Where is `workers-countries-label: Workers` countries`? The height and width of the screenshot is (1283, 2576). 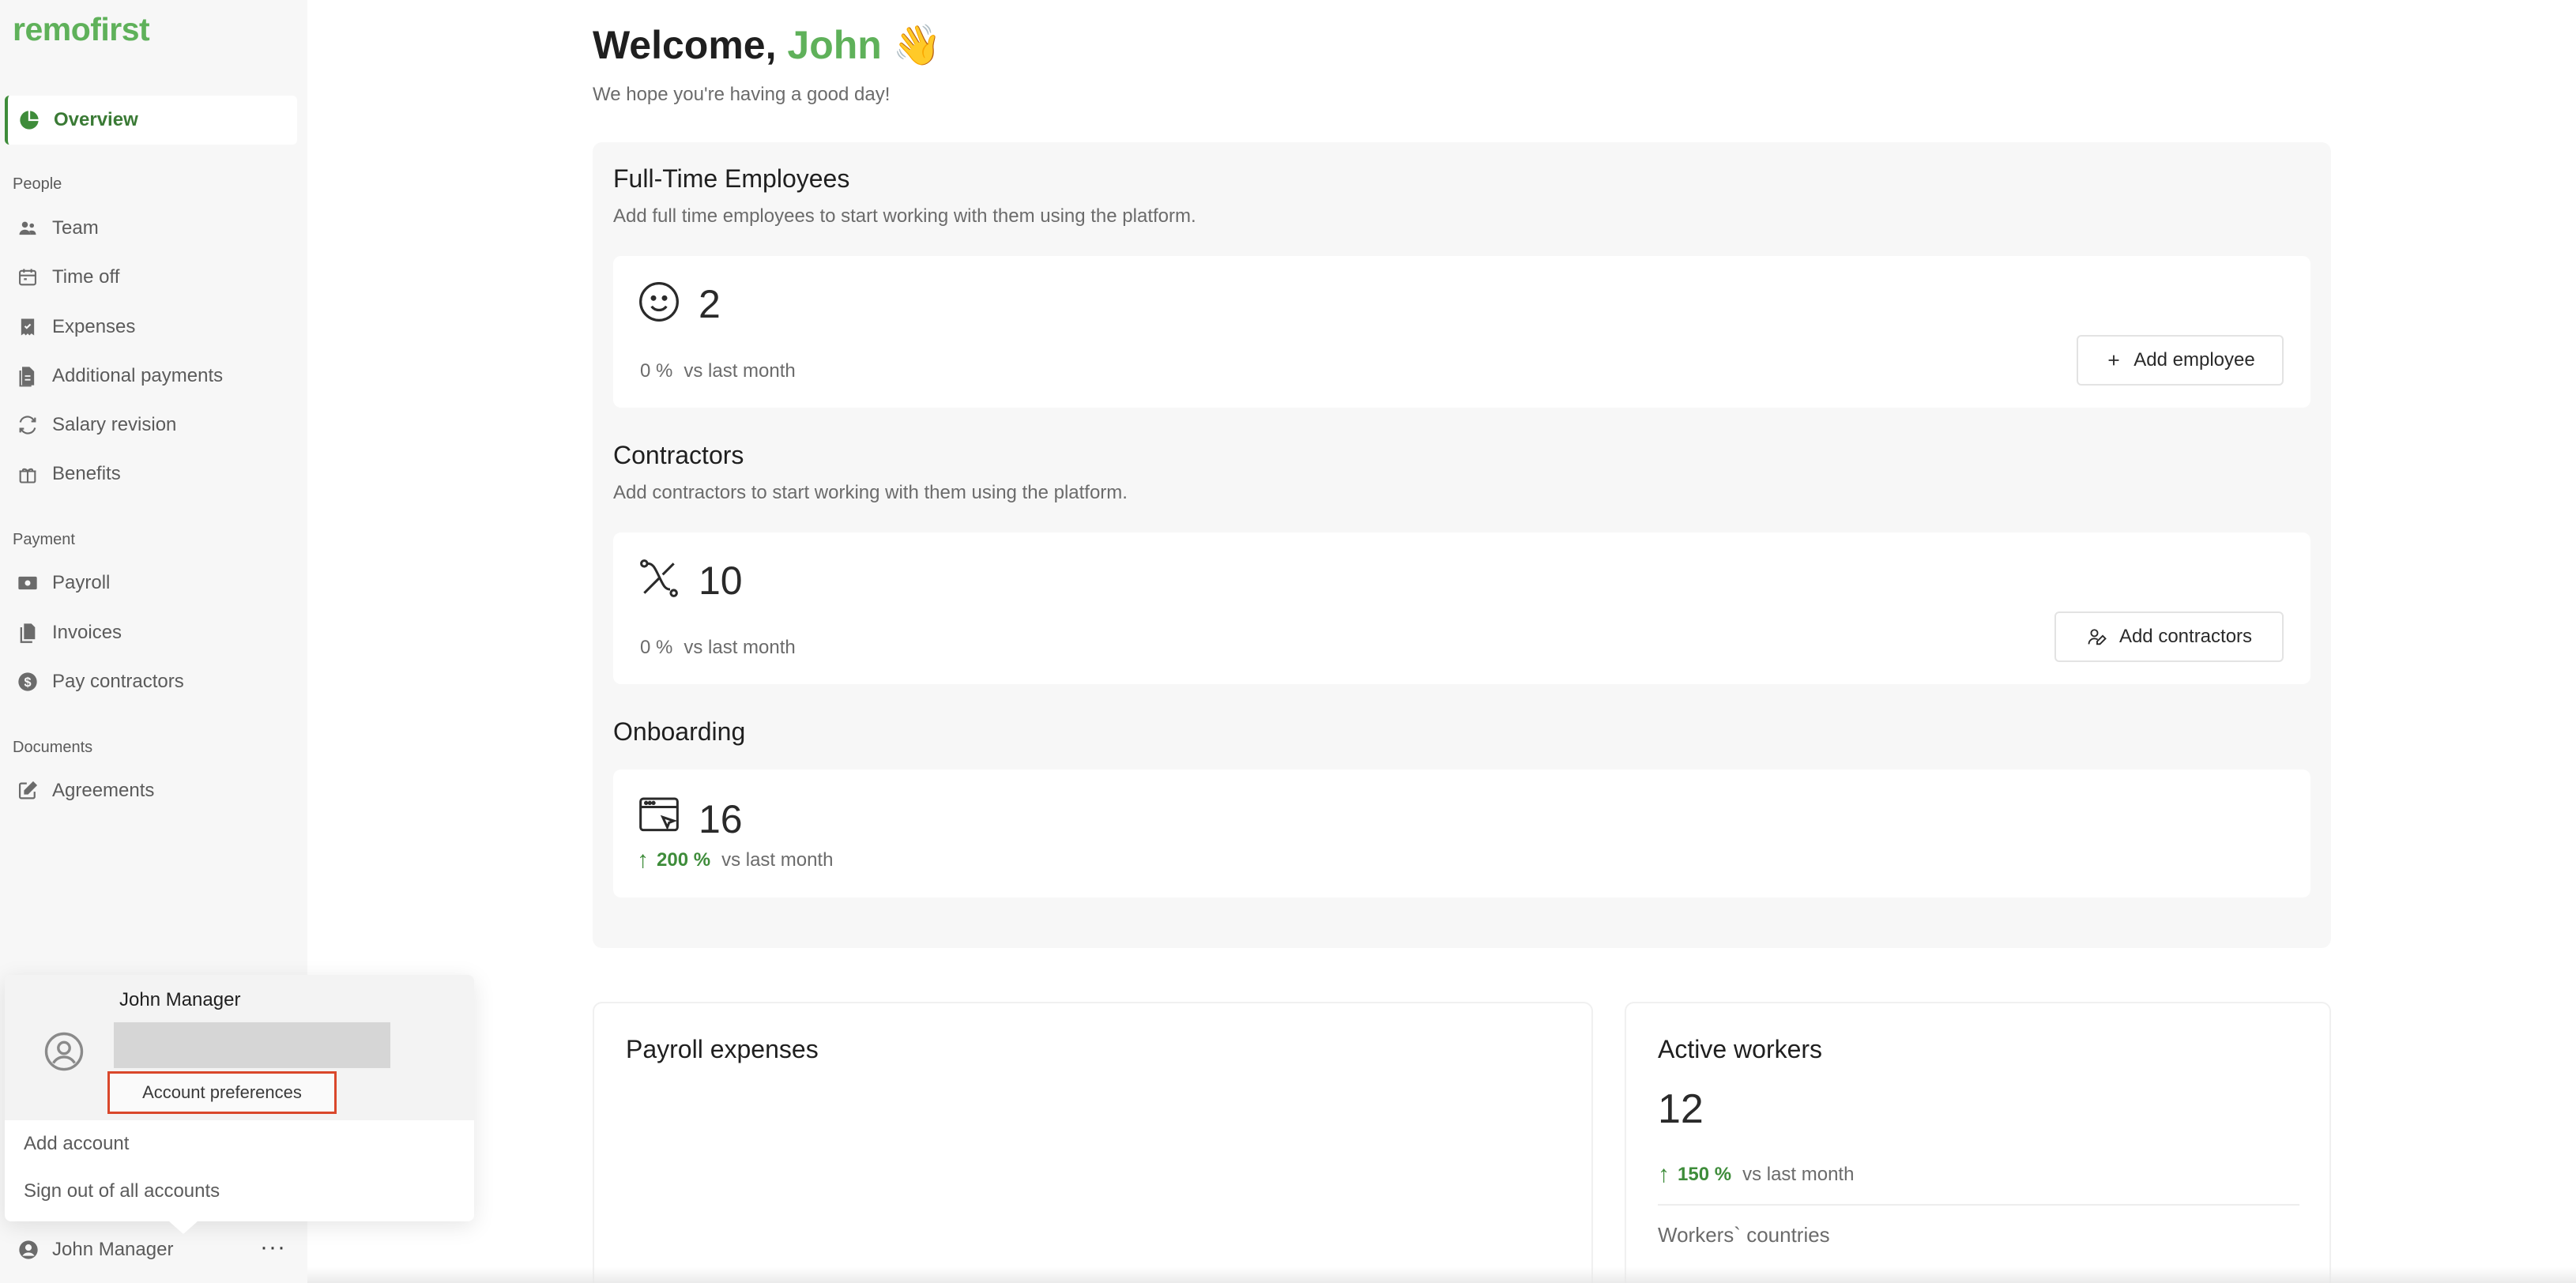
workers-countries-label: Workers` countries is located at coordinates (1744, 1235).